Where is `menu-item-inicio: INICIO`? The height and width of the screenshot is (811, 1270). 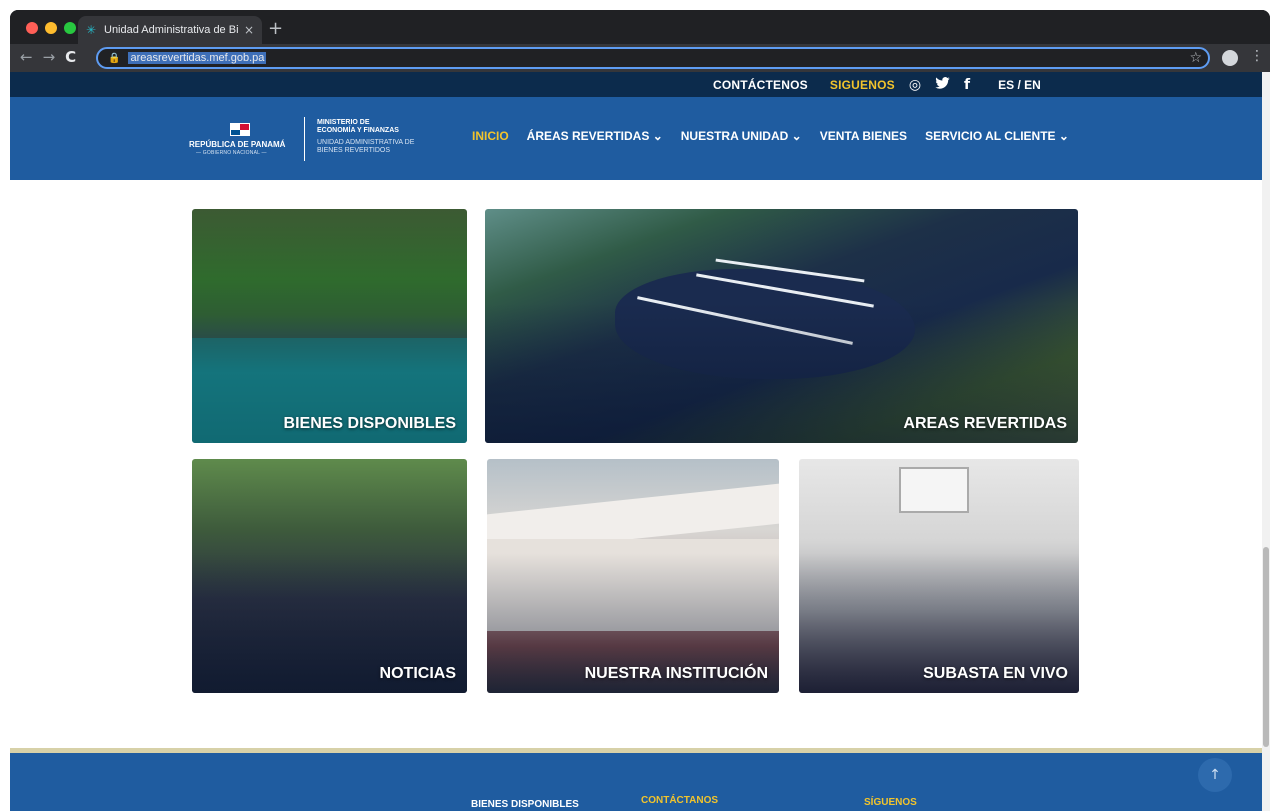 menu-item-inicio: INICIO is located at coordinates (490, 136).